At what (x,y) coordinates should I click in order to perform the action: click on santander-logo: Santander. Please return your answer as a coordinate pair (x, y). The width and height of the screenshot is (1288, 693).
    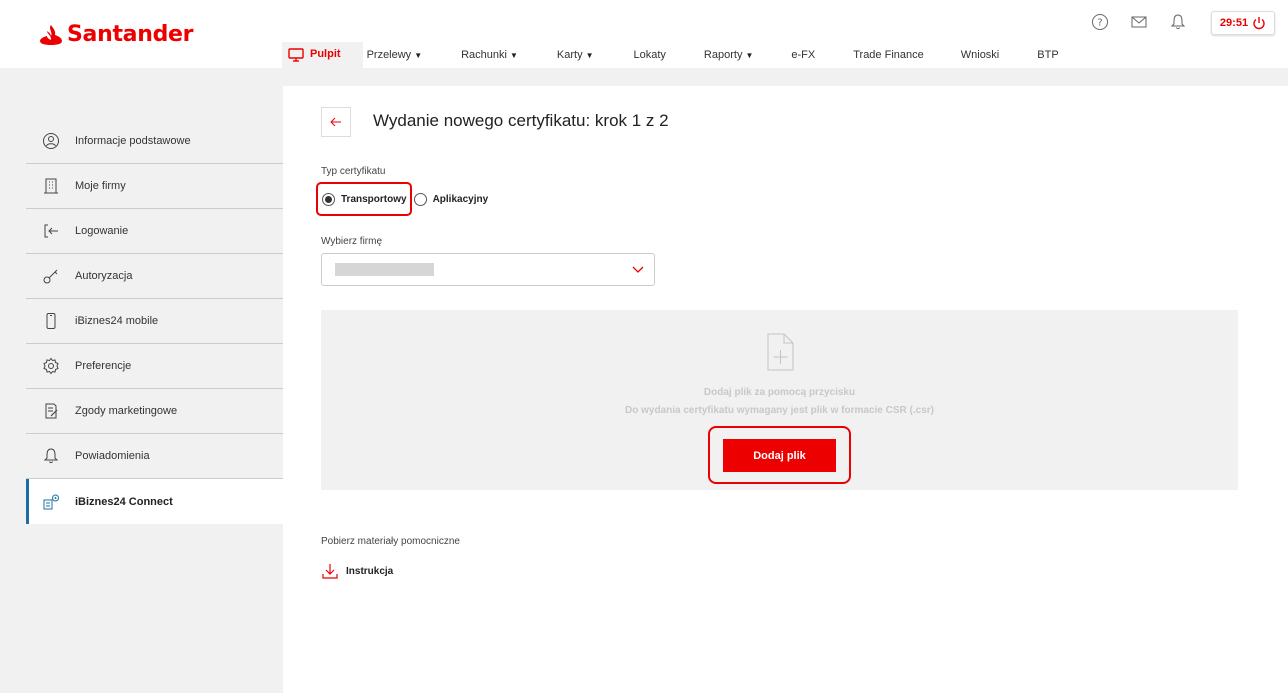
    Looking at the image, I should click on (116, 34).